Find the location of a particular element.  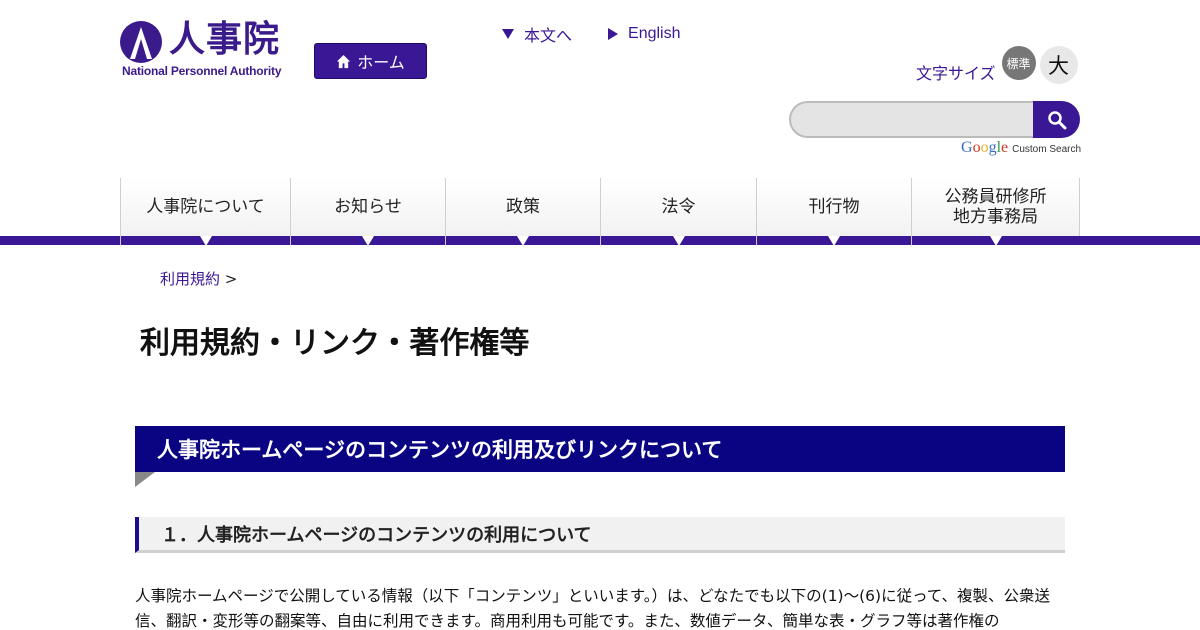

global-nav: 人事院について お知らせ 政策 法令 刊行物 公務員研修所 地方事務局 is located at coordinates (600, 212).